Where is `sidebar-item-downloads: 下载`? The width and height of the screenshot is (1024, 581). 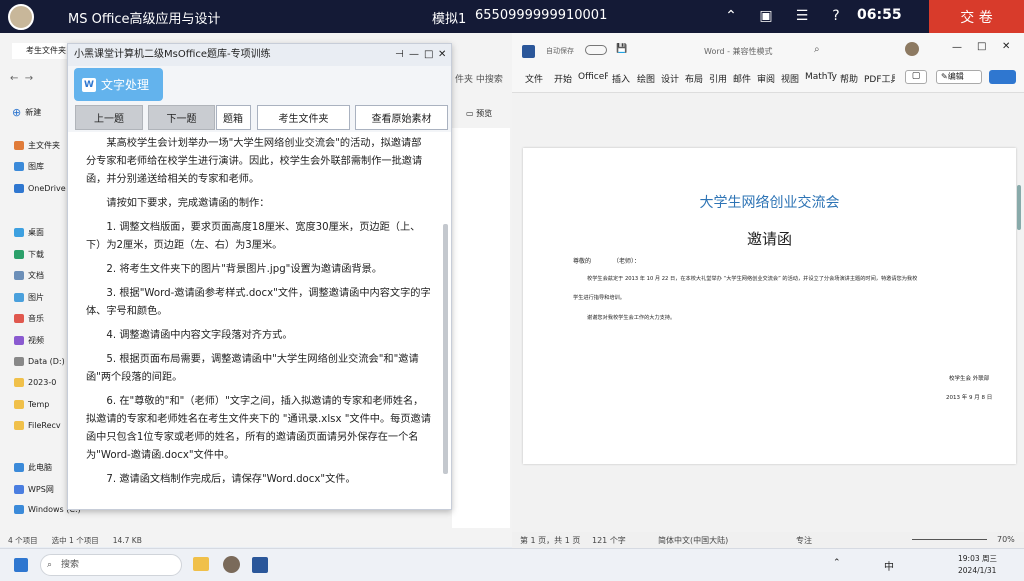
sidebar-item-downloads: 下载 is located at coordinates (29, 254).